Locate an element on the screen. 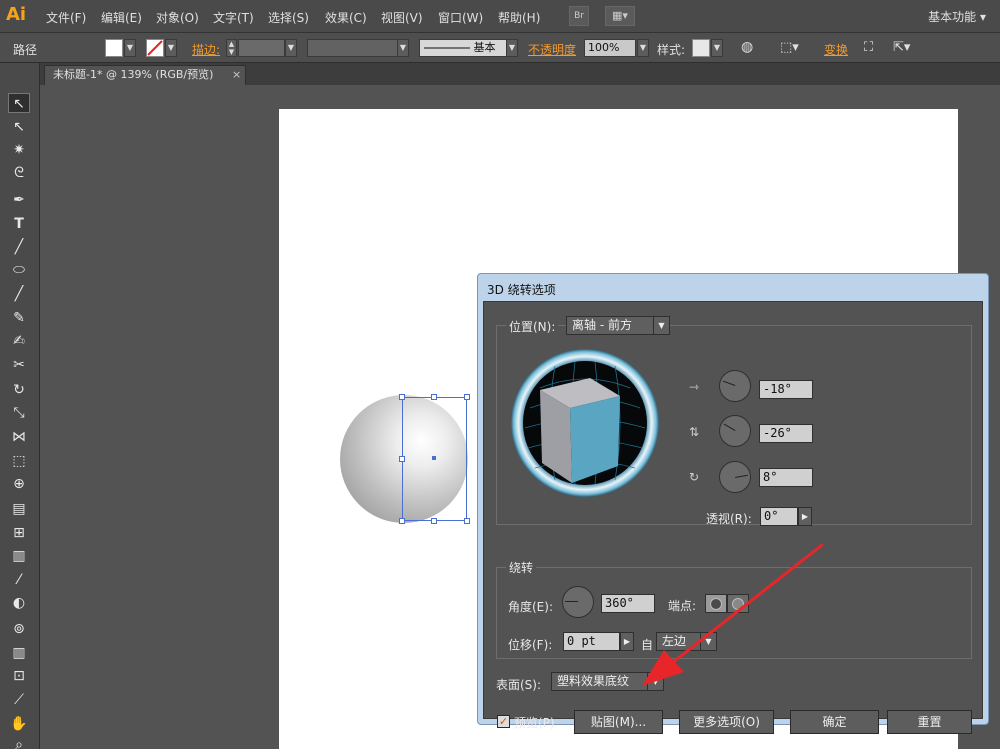 Image resolution: width=1000 pixels, height=749 pixels. lasso-tool-icon: ᘓ is located at coordinates (19, 173).